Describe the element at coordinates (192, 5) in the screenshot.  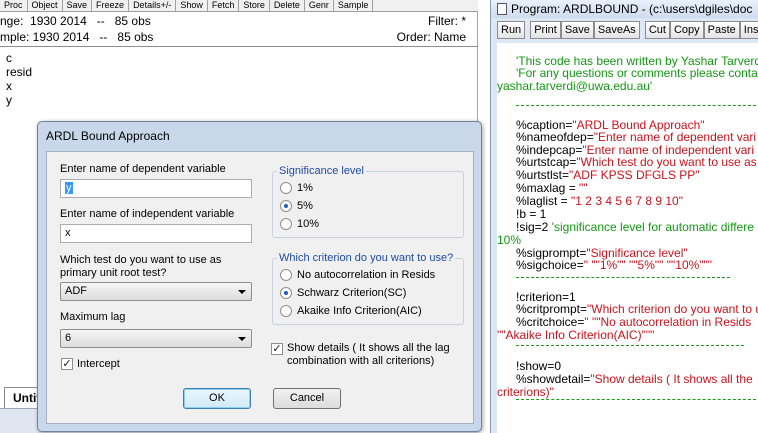
I see `workfile-toolbar-show: Show` at that location.